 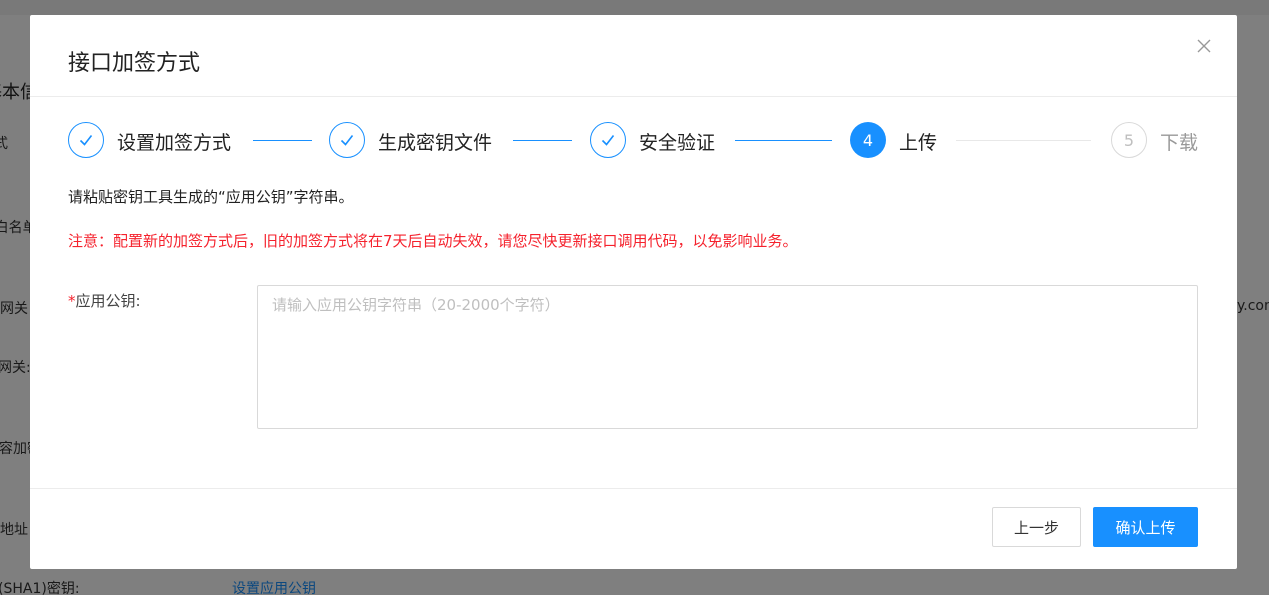 I want to click on dialog-title: 接口加签方式, so click(x=134, y=63).